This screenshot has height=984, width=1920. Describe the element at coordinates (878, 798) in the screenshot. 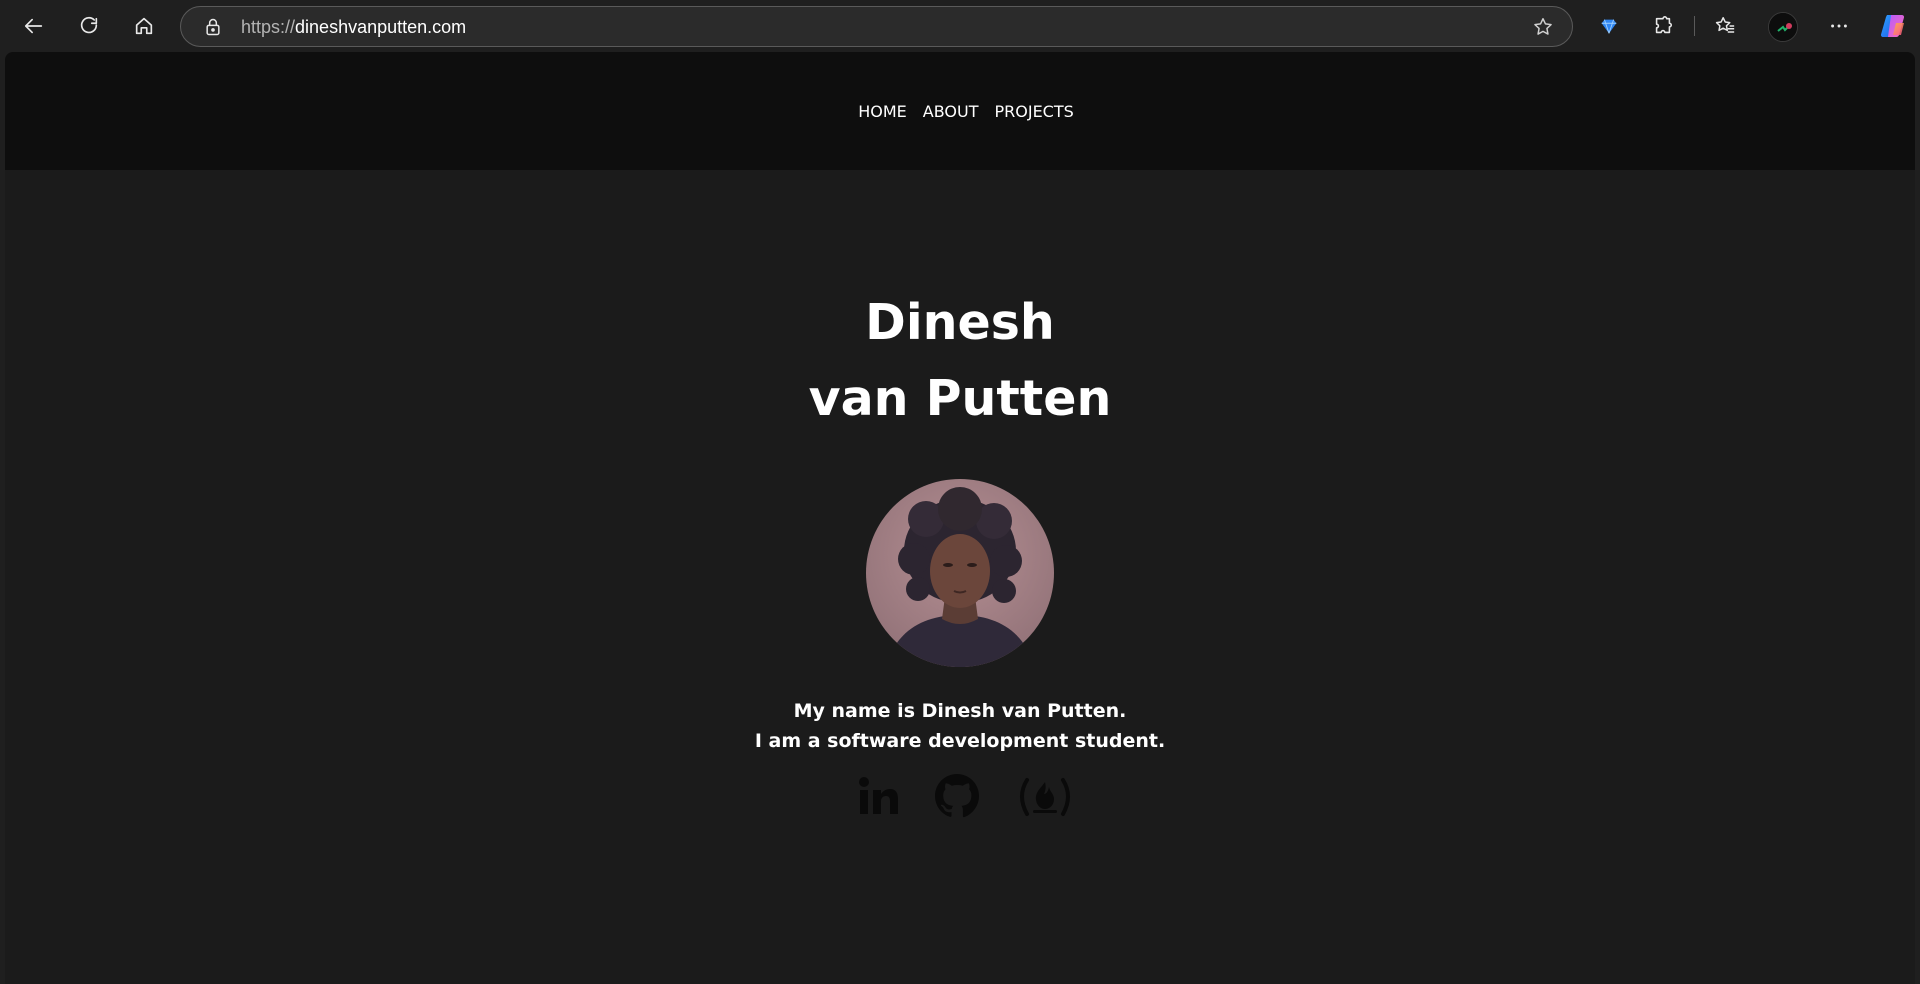

I see `linkedin-icon` at that location.